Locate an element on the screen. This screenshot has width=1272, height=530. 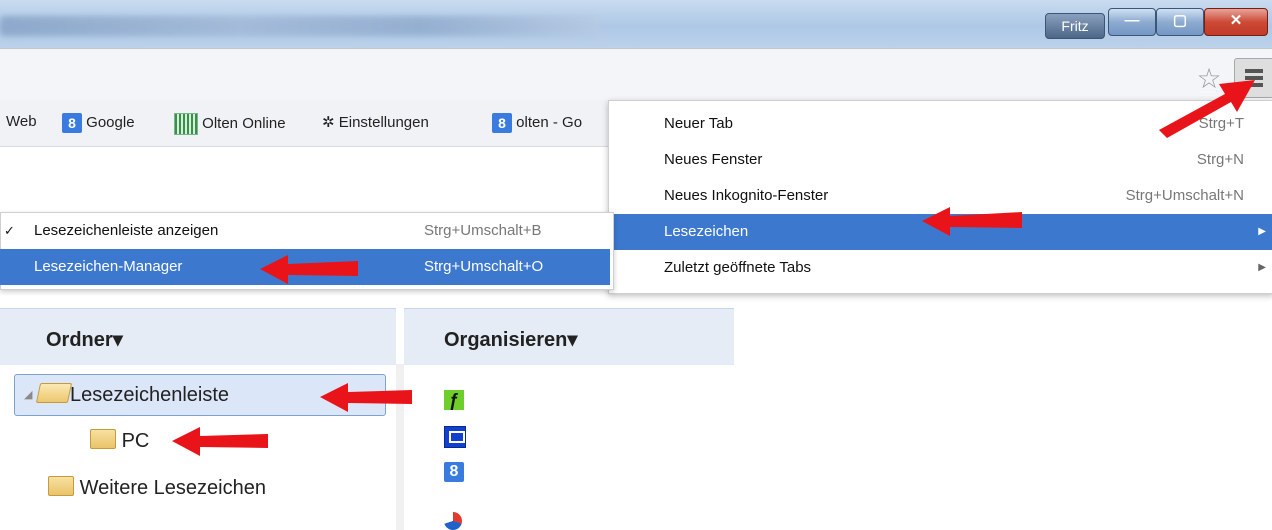
minimize-button: — is located at coordinates (1132, 22).